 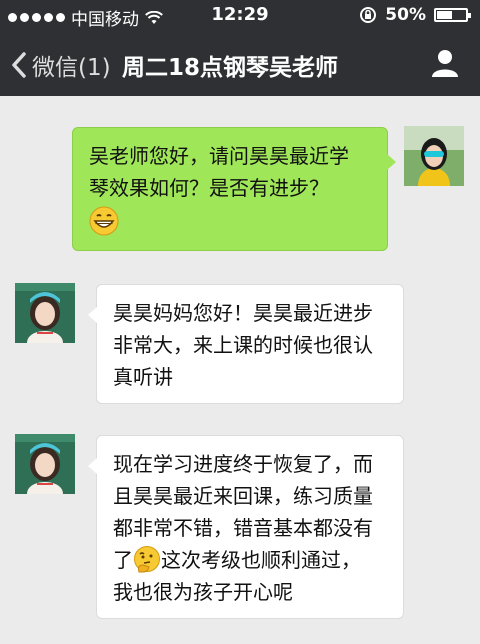 What do you see at coordinates (434, 156) in the screenshot?
I see `my-avatar` at bounding box center [434, 156].